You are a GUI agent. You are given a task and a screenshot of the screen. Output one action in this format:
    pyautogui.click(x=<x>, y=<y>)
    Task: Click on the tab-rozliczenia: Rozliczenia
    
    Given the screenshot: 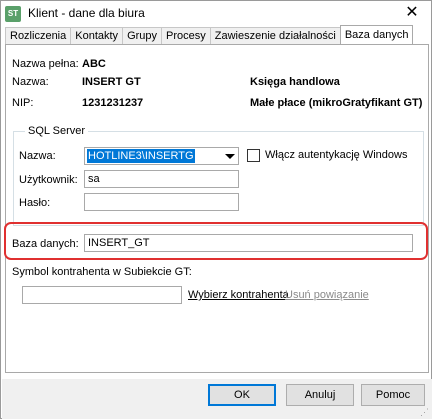 What is the action you would take?
    pyautogui.click(x=38, y=35)
    